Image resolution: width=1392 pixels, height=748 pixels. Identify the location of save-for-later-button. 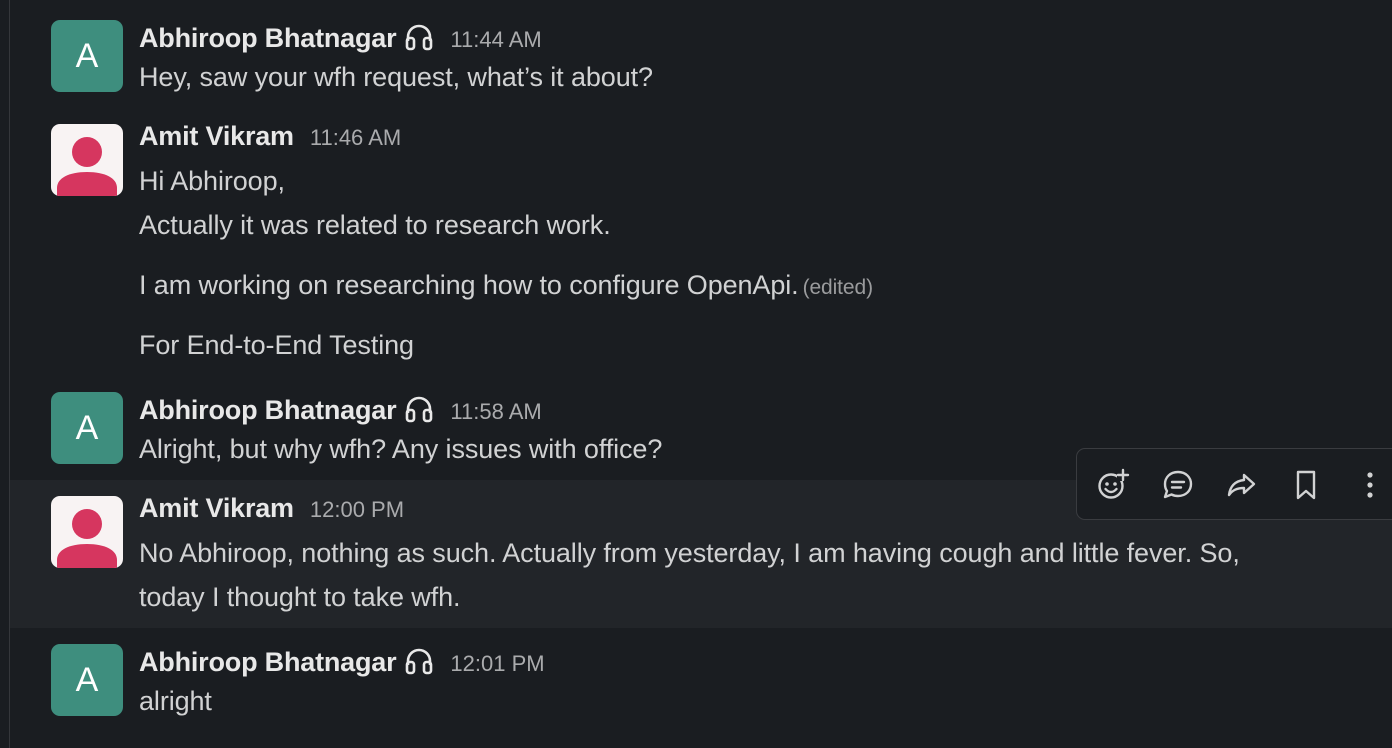
(1306, 485).